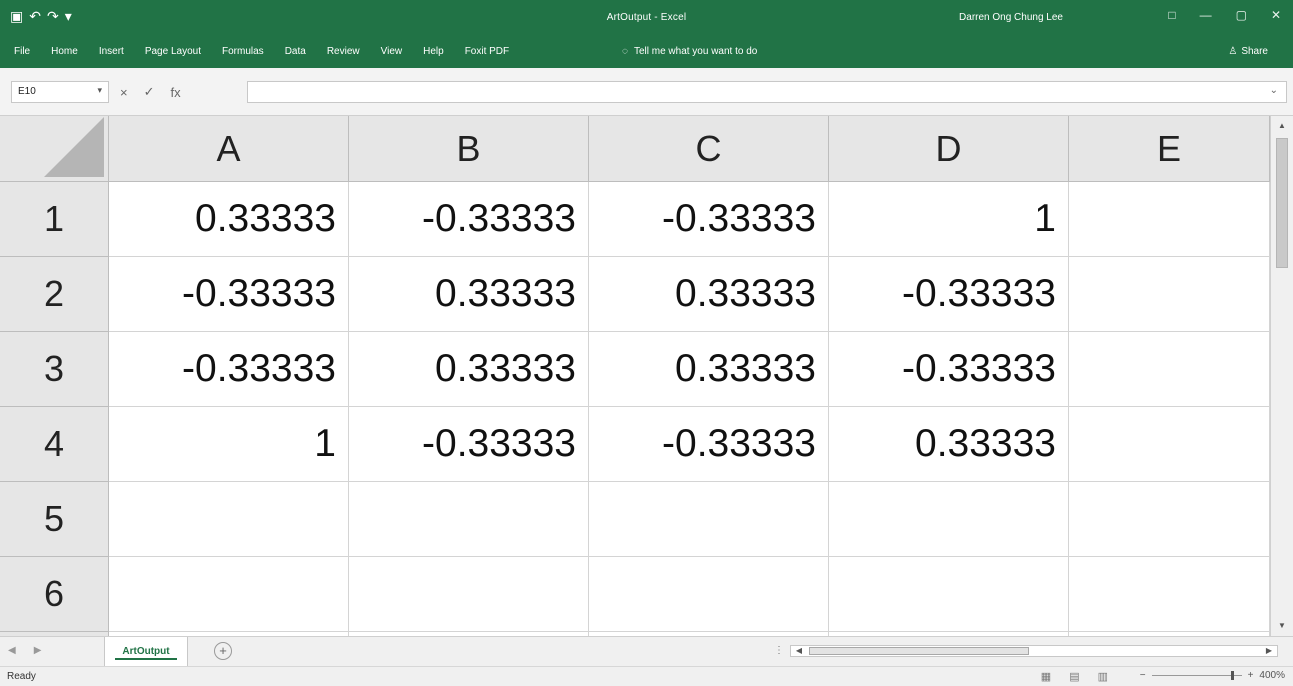  Describe the element at coordinates (54, 519) in the screenshot. I see `row-header-5: 5` at that location.